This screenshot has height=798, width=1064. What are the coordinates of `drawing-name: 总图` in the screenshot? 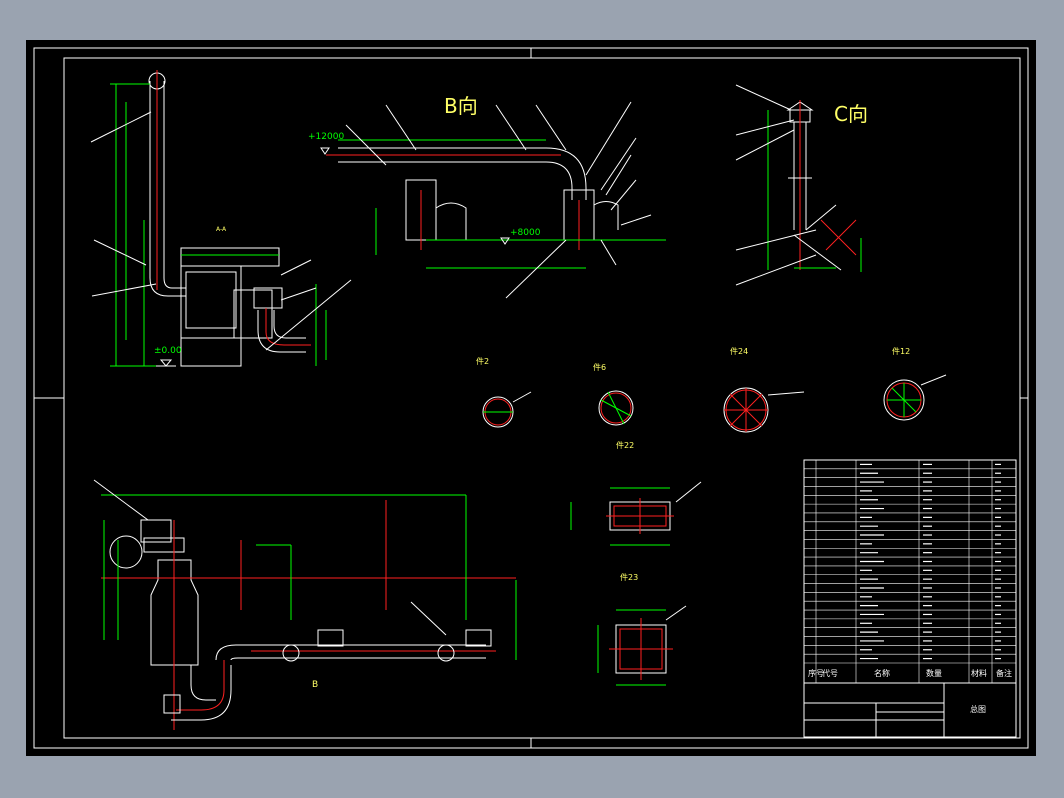 It's located at (978, 709).